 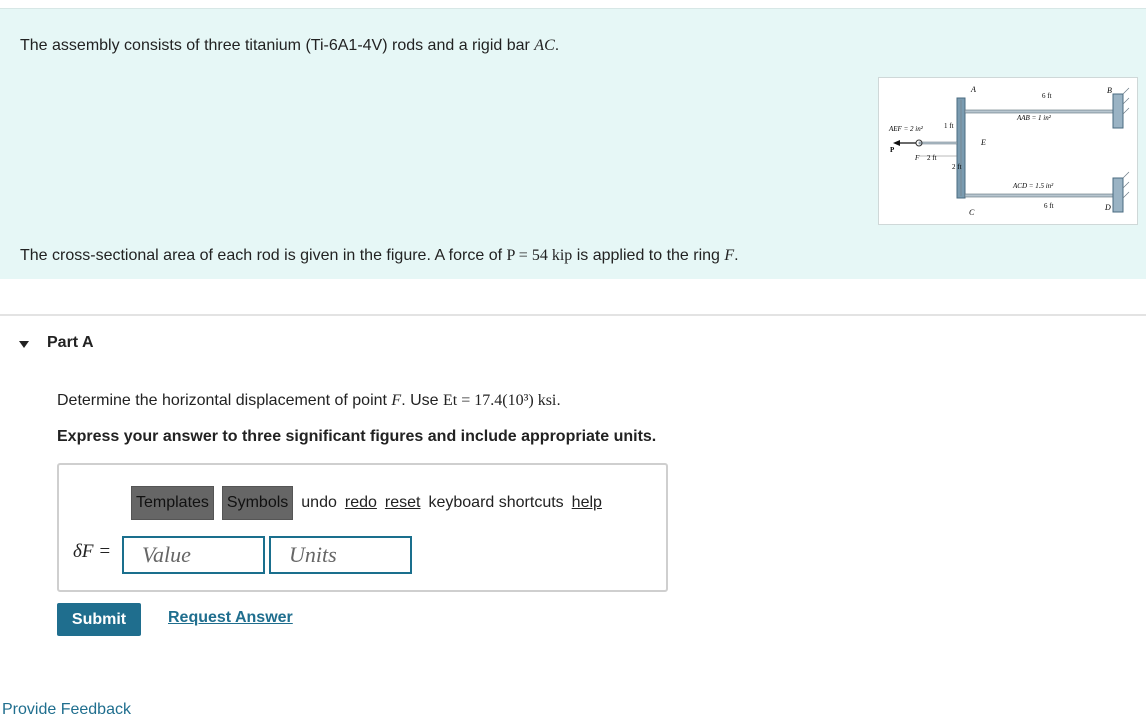 What do you see at coordinates (1039, 111) in the screenshot?
I see `rod-ab` at bounding box center [1039, 111].